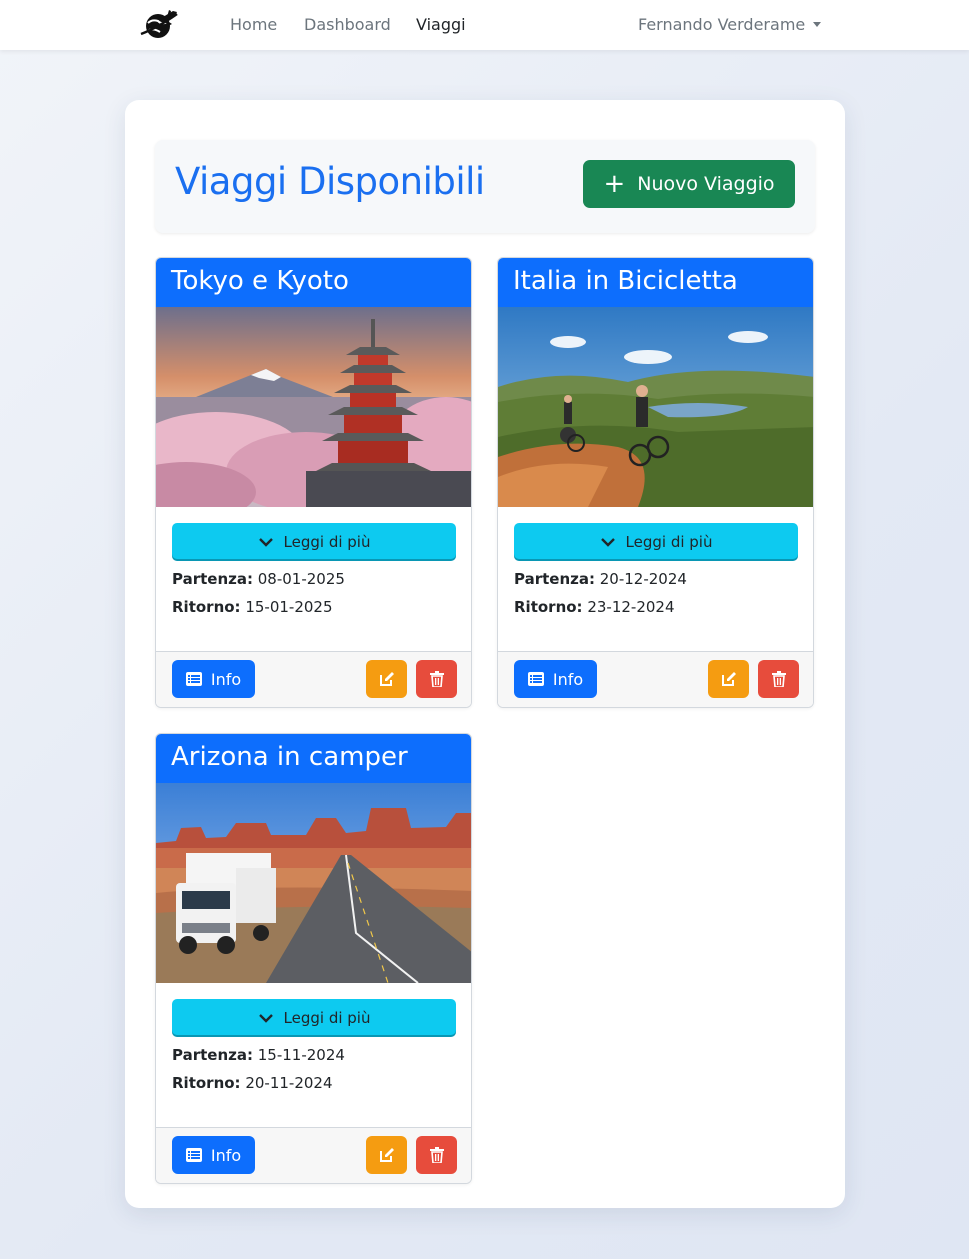  What do you see at coordinates (643, 579) in the screenshot?
I see `departure-date: 20-12-2024` at bounding box center [643, 579].